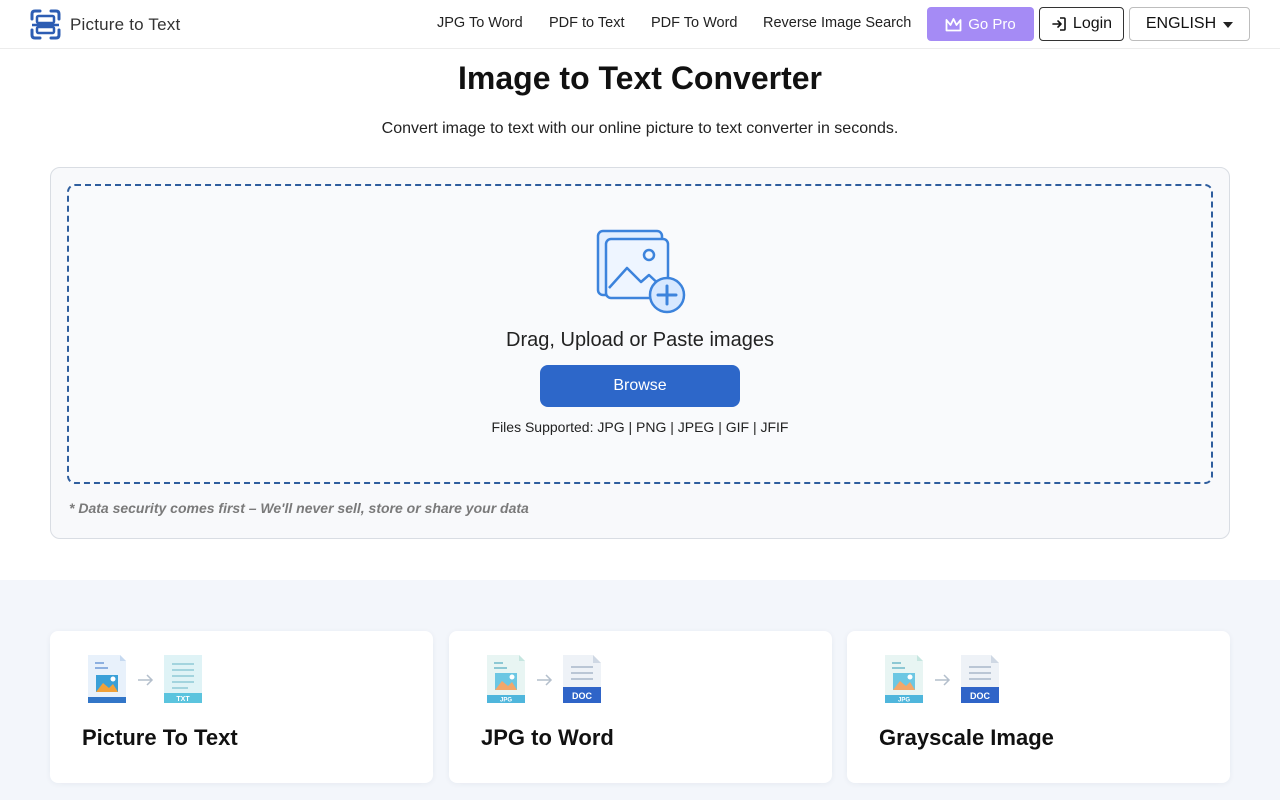  What do you see at coordinates (992, 24) in the screenshot?
I see `go-pro-label: Go Pro` at bounding box center [992, 24].